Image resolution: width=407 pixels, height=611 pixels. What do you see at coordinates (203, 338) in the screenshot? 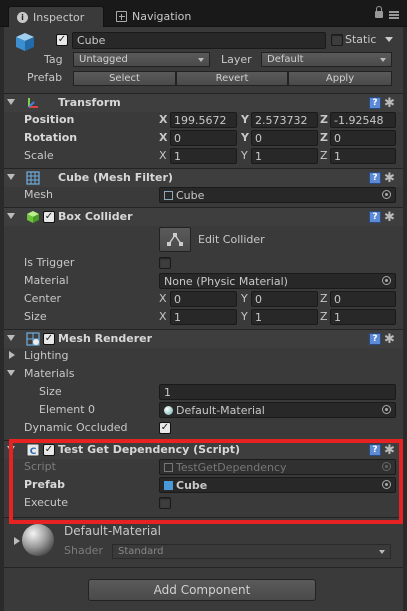
I see `mesh-renderer-header: ✓ Mesh Renderer ? ✱` at bounding box center [203, 338].